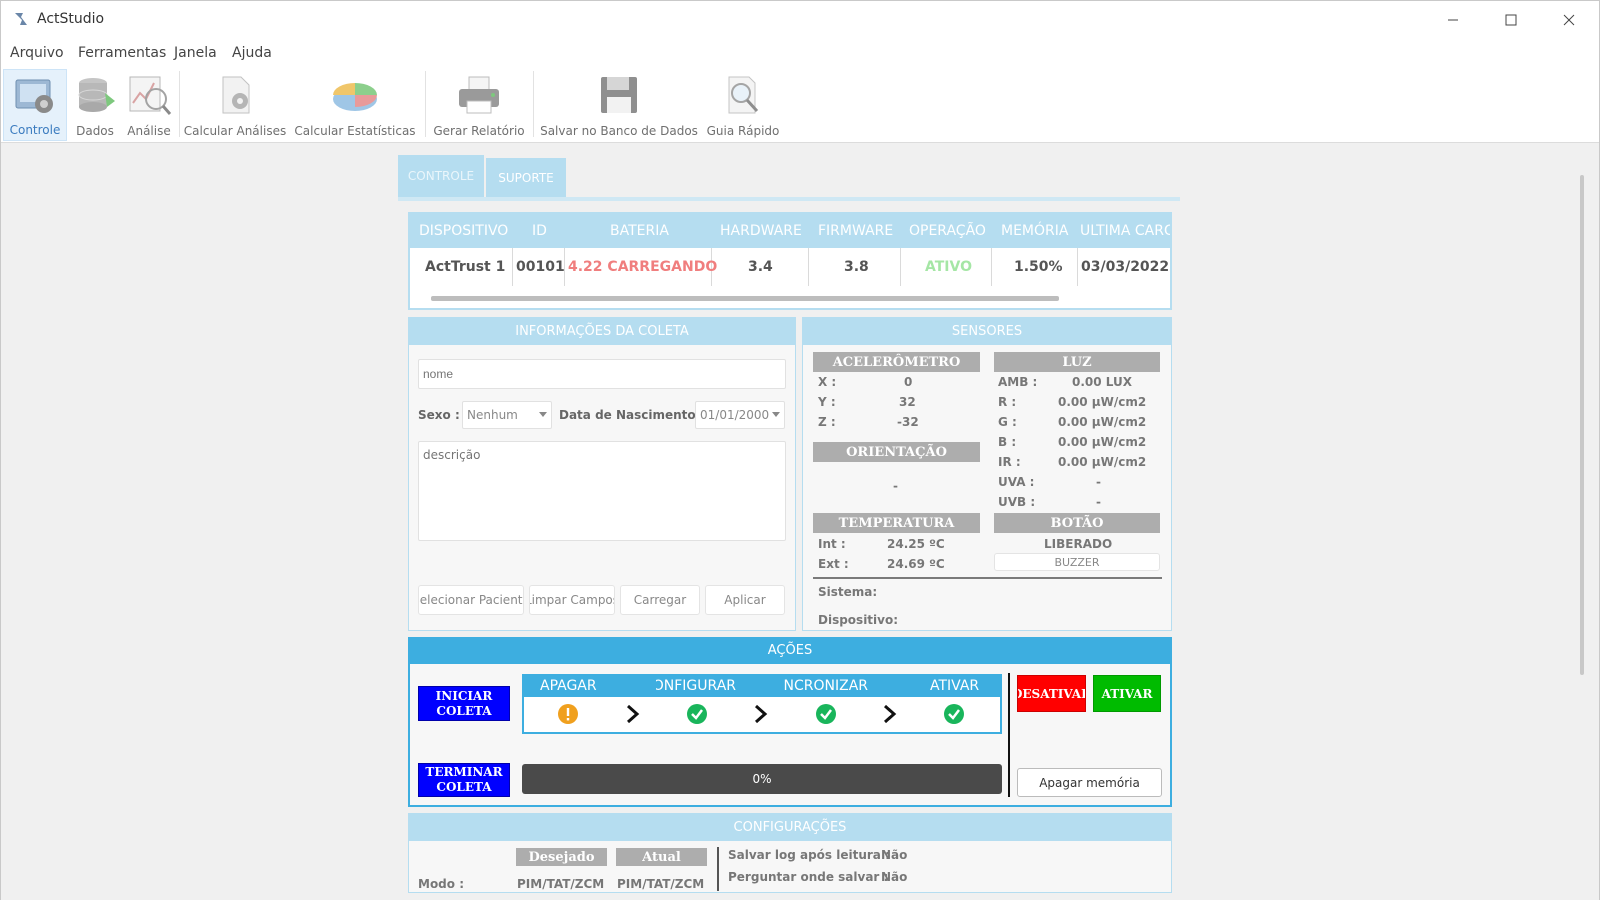  I want to click on perguntar-label: Perguntar onde salvar :, so click(808, 877).